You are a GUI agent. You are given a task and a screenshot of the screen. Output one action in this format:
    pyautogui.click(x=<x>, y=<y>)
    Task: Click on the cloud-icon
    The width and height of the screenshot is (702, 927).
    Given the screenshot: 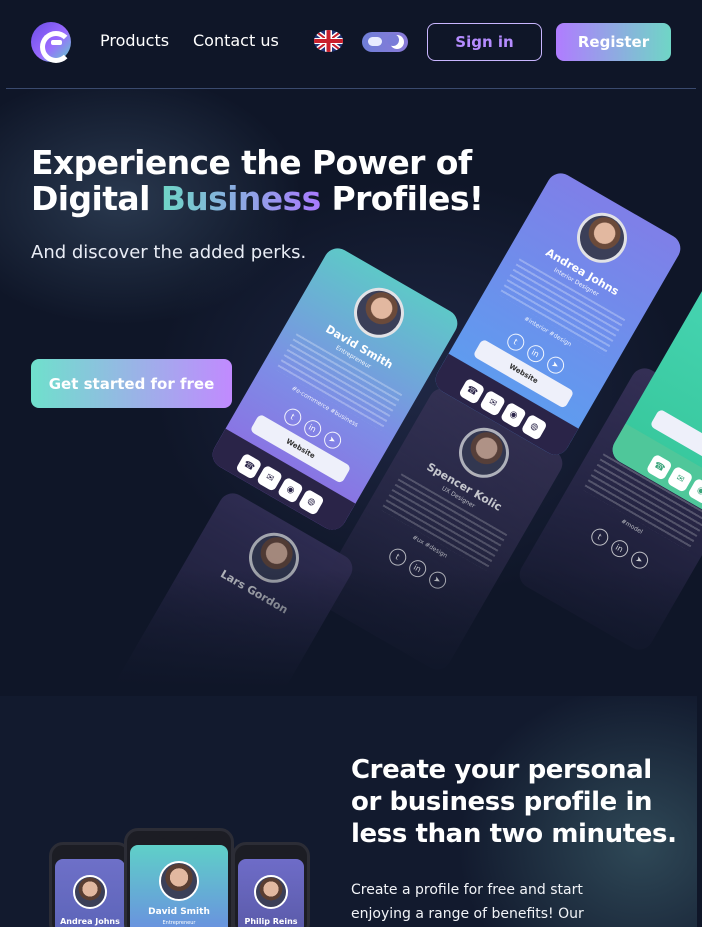 What is the action you would take?
    pyautogui.click(x=375, y=41)
    